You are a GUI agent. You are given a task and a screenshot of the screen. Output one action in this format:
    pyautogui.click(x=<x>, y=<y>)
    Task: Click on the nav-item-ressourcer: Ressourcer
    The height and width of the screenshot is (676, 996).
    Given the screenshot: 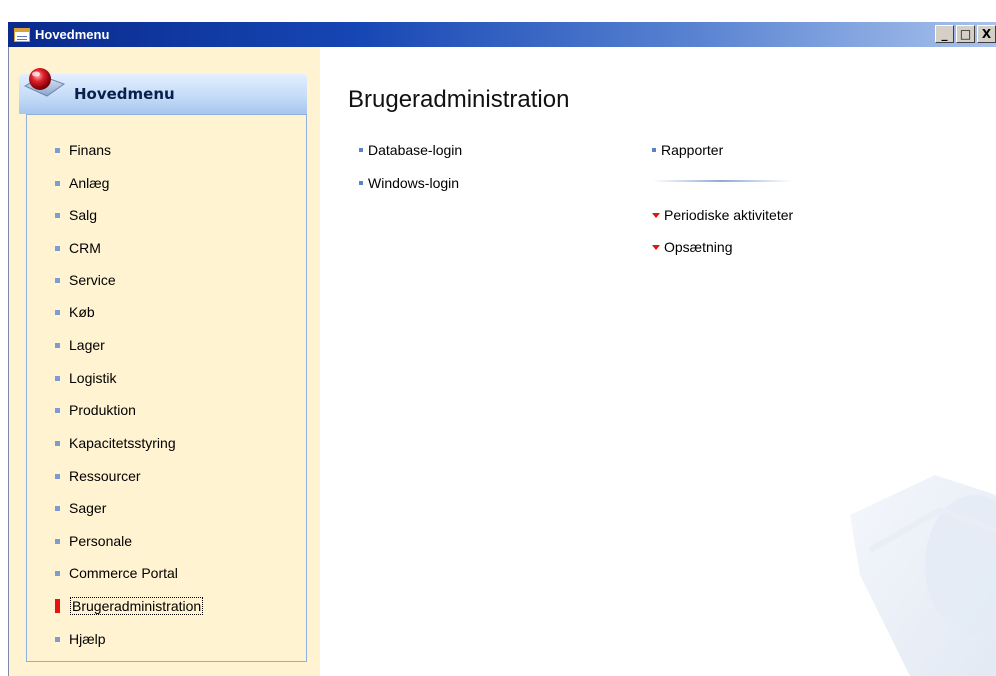 What is the action you would take?
    pyautogui.click(x=98, y=476)
    